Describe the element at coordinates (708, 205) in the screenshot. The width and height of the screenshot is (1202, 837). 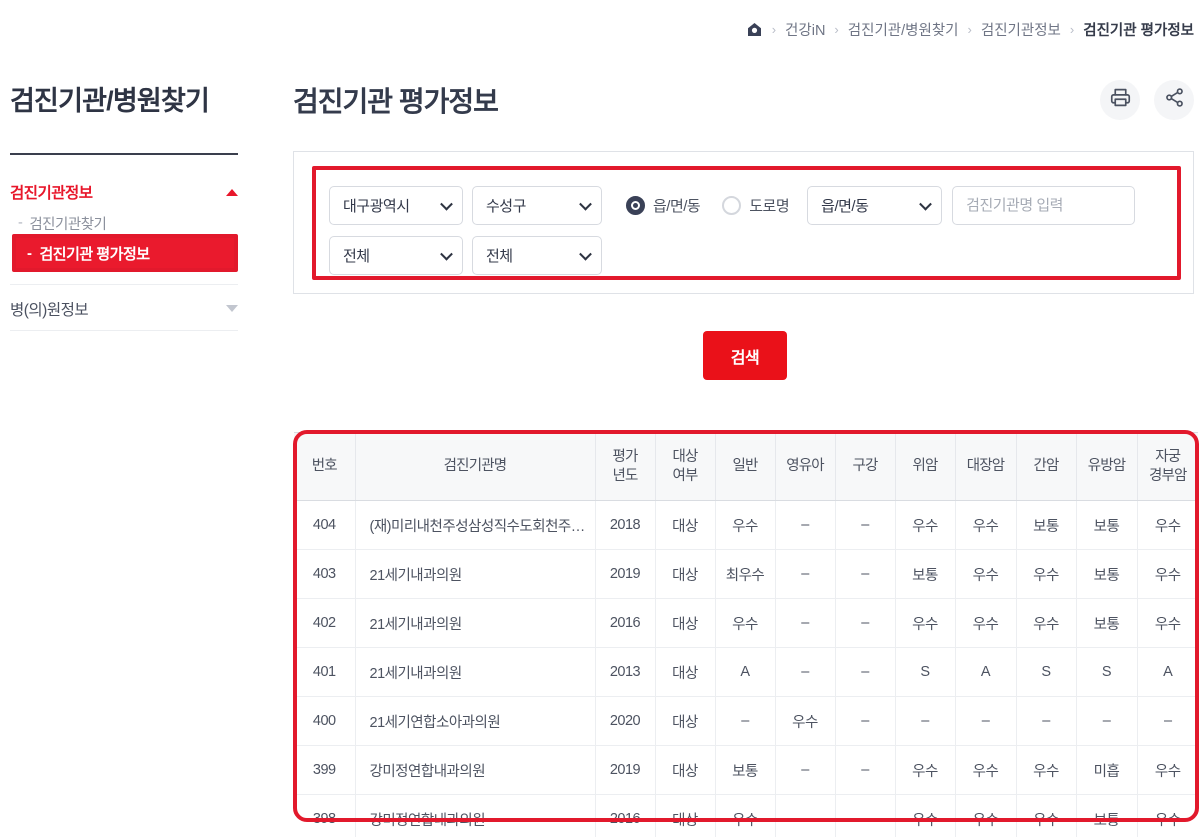
I see `address-type-radio-group: 읍/면/동 도로명` at that location.